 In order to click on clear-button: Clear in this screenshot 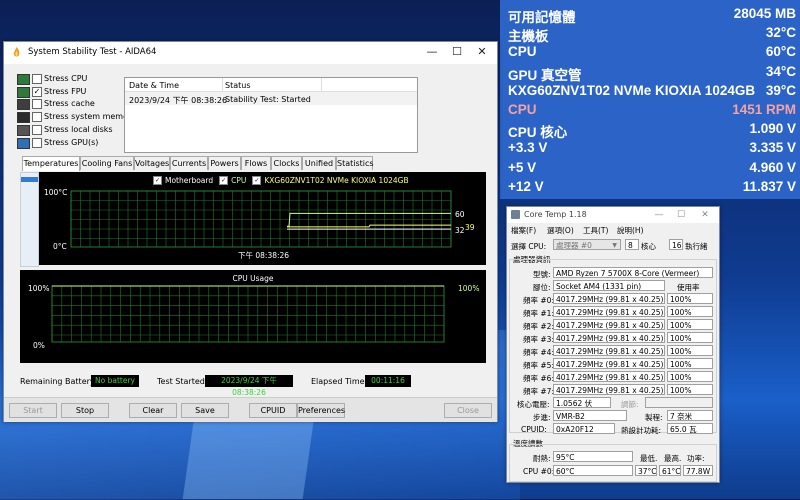, I will do `click(153, 410)`.